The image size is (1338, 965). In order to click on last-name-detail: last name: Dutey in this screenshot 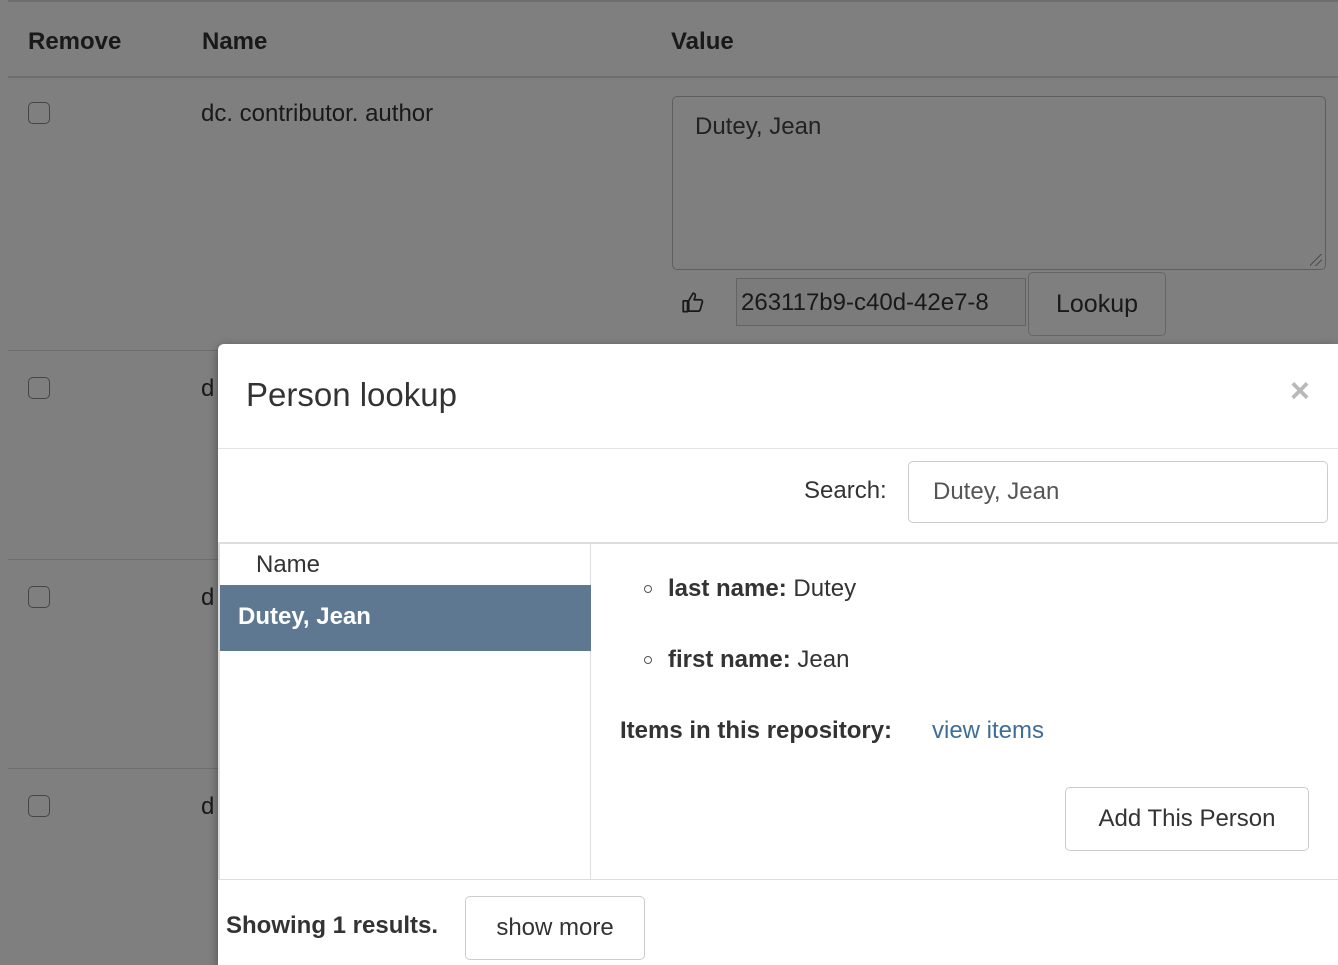, I will do `click(762, 589)`.